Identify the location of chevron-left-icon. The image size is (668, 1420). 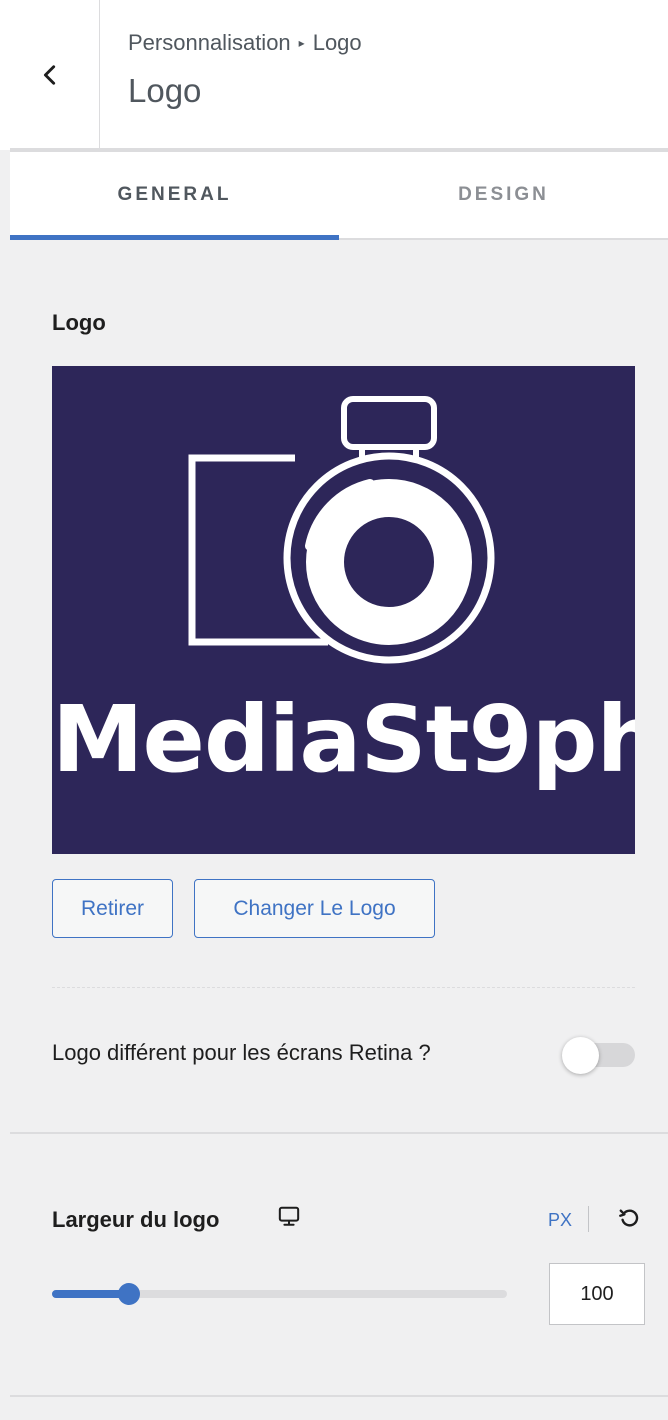
(49, 75).